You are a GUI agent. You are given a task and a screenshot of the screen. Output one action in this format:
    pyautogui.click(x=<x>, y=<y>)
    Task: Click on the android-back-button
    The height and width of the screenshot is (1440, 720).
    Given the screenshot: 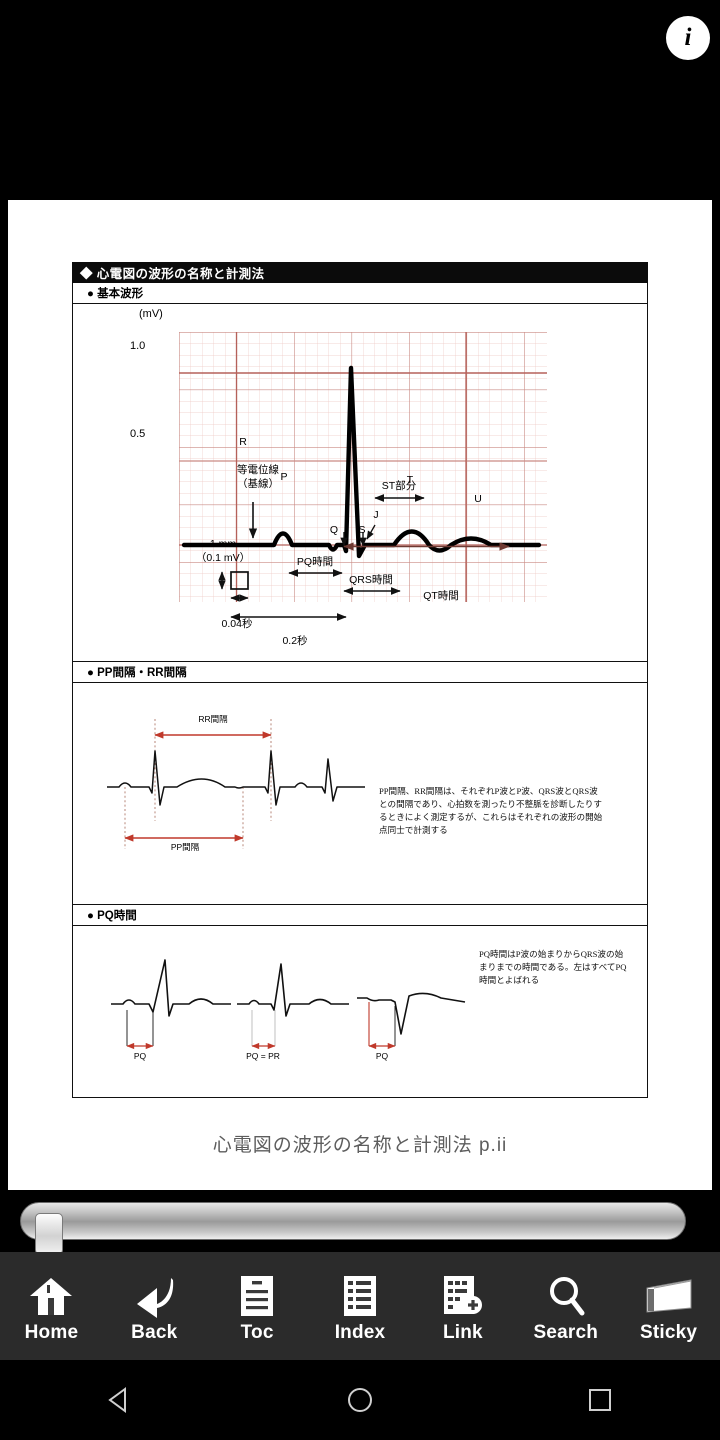 What is the action you would take?
    pyautogui.click(x=120, y=1400)
    